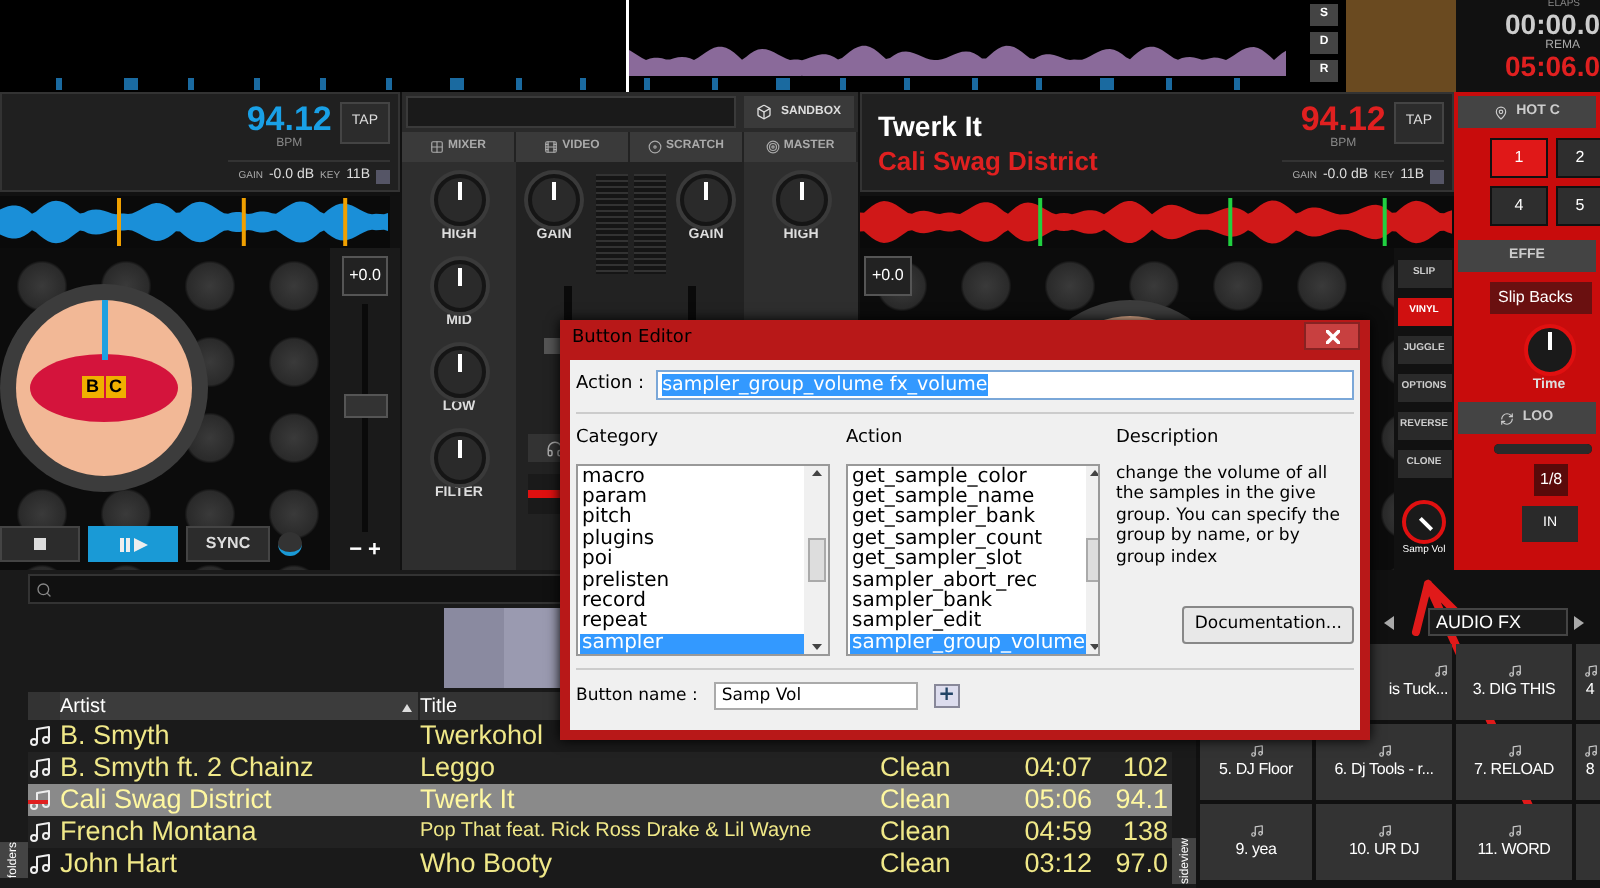 This screenshot has width=1600, height=888. What do you see at coordinates (468, 800) in the screenshot?
I see `title-cell-text: Twerk It` at bounding box center [468, 800].